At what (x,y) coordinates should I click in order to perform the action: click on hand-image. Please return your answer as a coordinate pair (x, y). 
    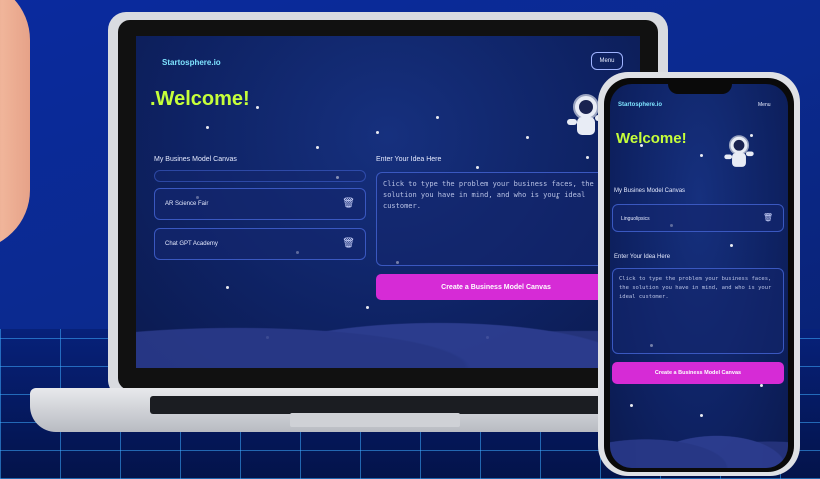
    Looking at the image, I should click on (15, 125).